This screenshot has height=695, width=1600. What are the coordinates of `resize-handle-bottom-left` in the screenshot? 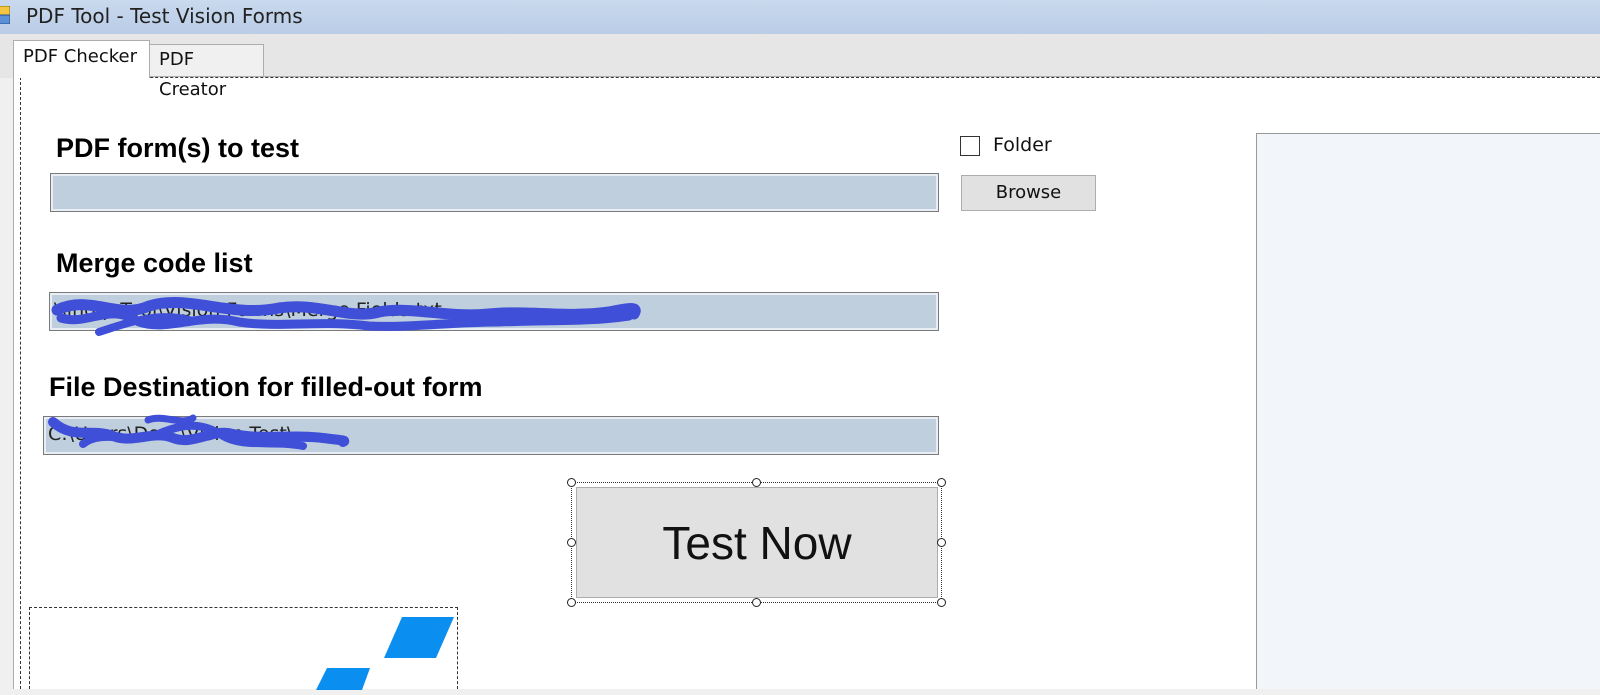 It's located at (571, 602).